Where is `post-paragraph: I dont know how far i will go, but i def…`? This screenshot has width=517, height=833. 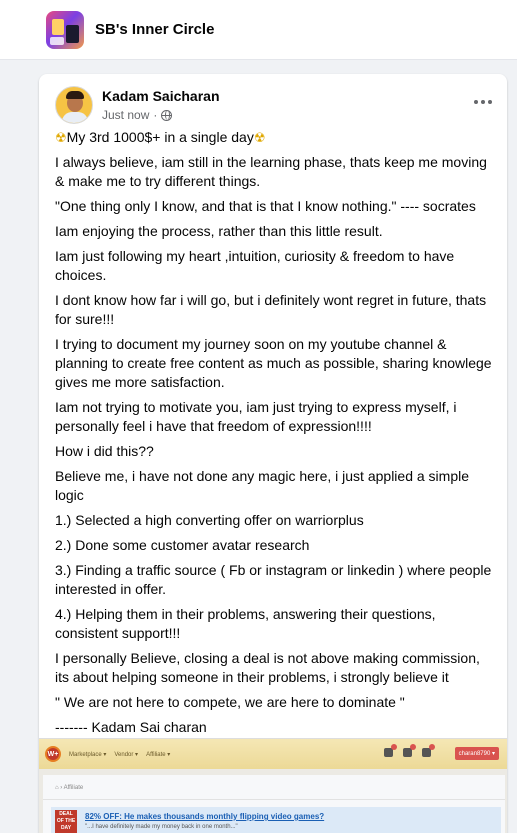 post-paragraph: I dont know how far i will go, but i def… is located at coordinates (271, 309).